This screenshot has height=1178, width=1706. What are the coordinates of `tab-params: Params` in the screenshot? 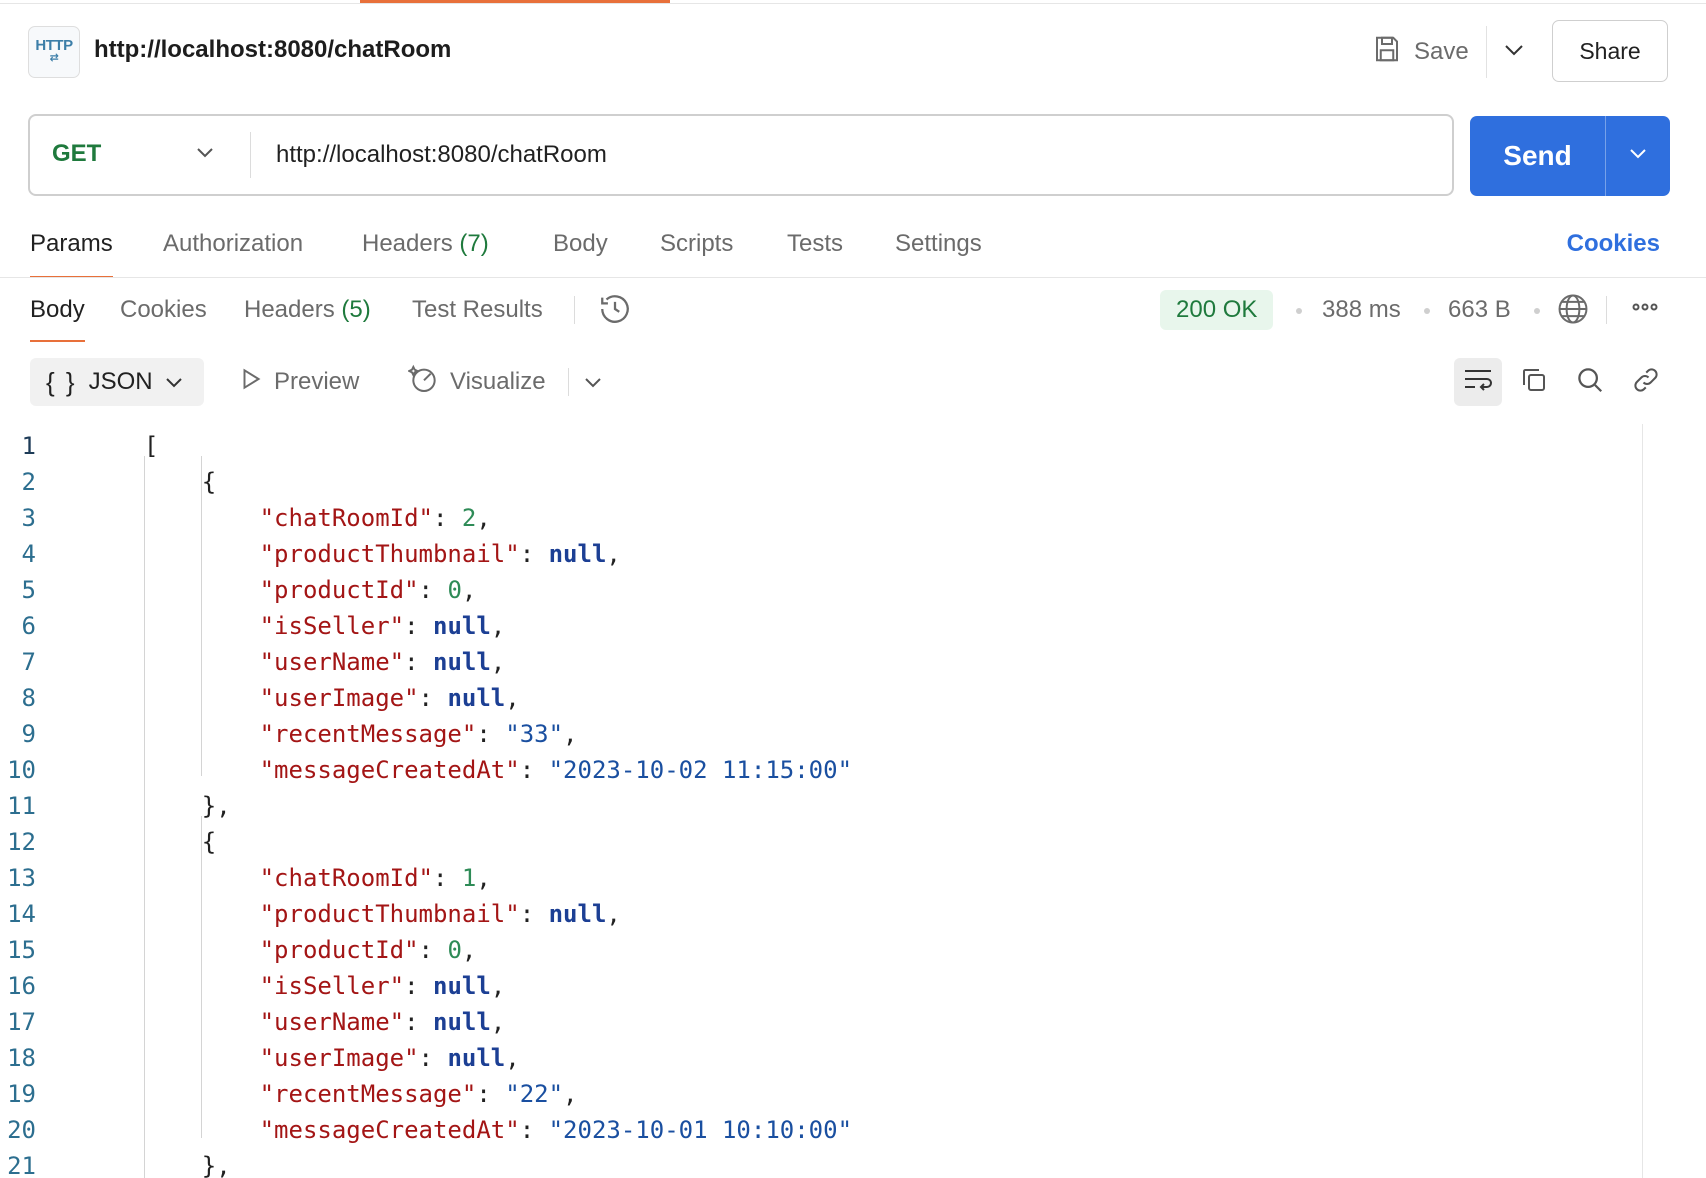 It's located at (71, 252).